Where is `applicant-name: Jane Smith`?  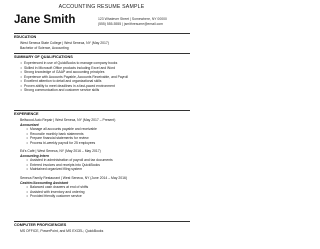
applicant-name: Jane Smith is located at coordinates (45, 20).